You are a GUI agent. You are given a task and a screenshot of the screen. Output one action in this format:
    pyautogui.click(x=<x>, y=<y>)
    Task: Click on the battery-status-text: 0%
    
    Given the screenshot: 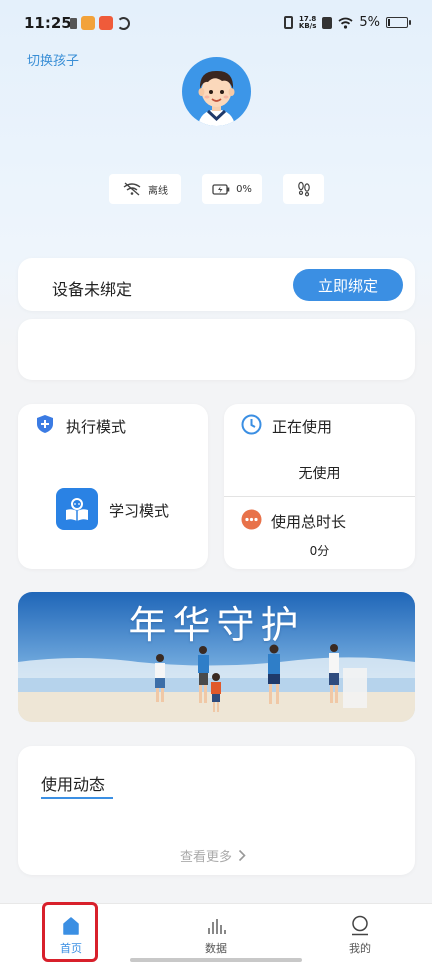 What is the action you would take?
    pyautogui.click(x=244, y=189)
    